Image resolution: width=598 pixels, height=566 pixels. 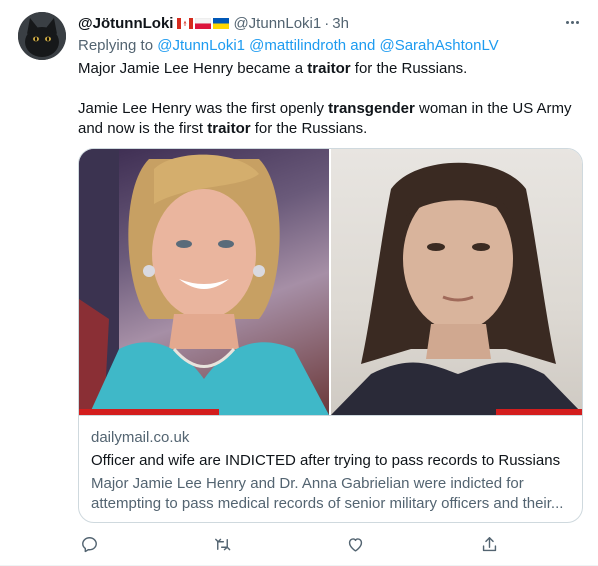 What do you see at coordinates (140, 437) in the screenshot?
I see `card-domain: dailymail.co.uk` at bounding box center [140, 437].